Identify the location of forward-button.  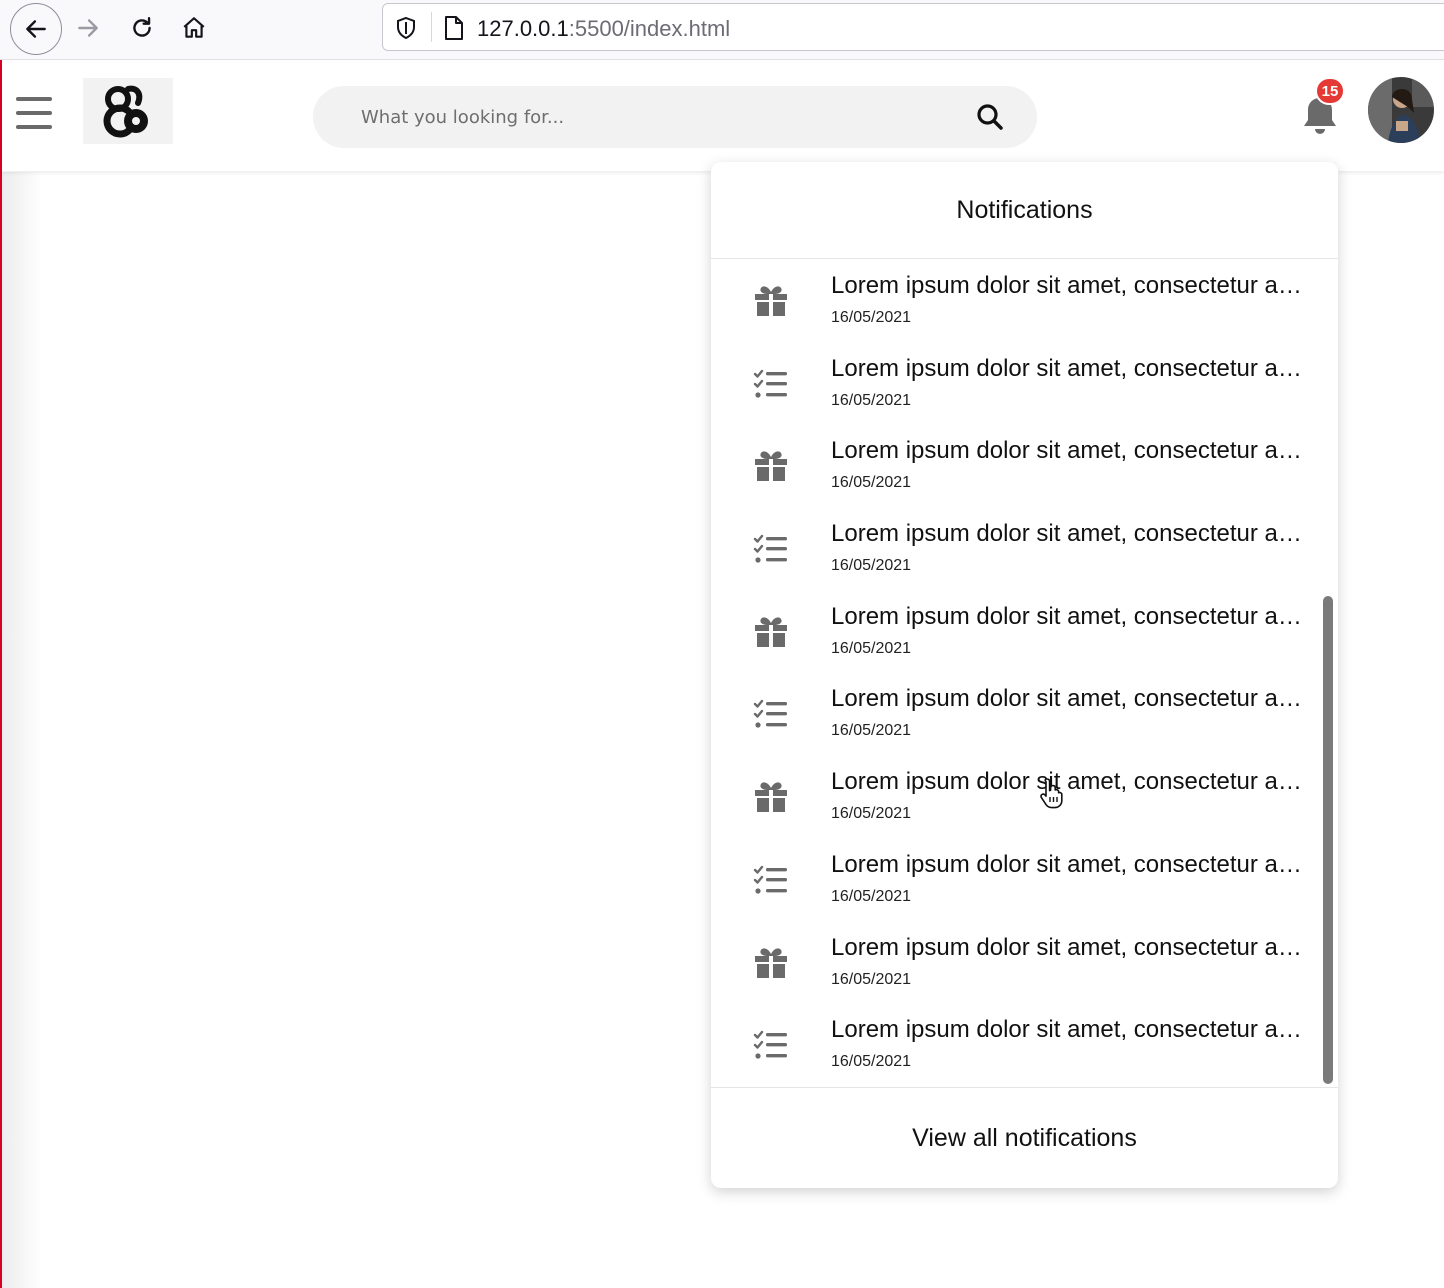
(88, 28).